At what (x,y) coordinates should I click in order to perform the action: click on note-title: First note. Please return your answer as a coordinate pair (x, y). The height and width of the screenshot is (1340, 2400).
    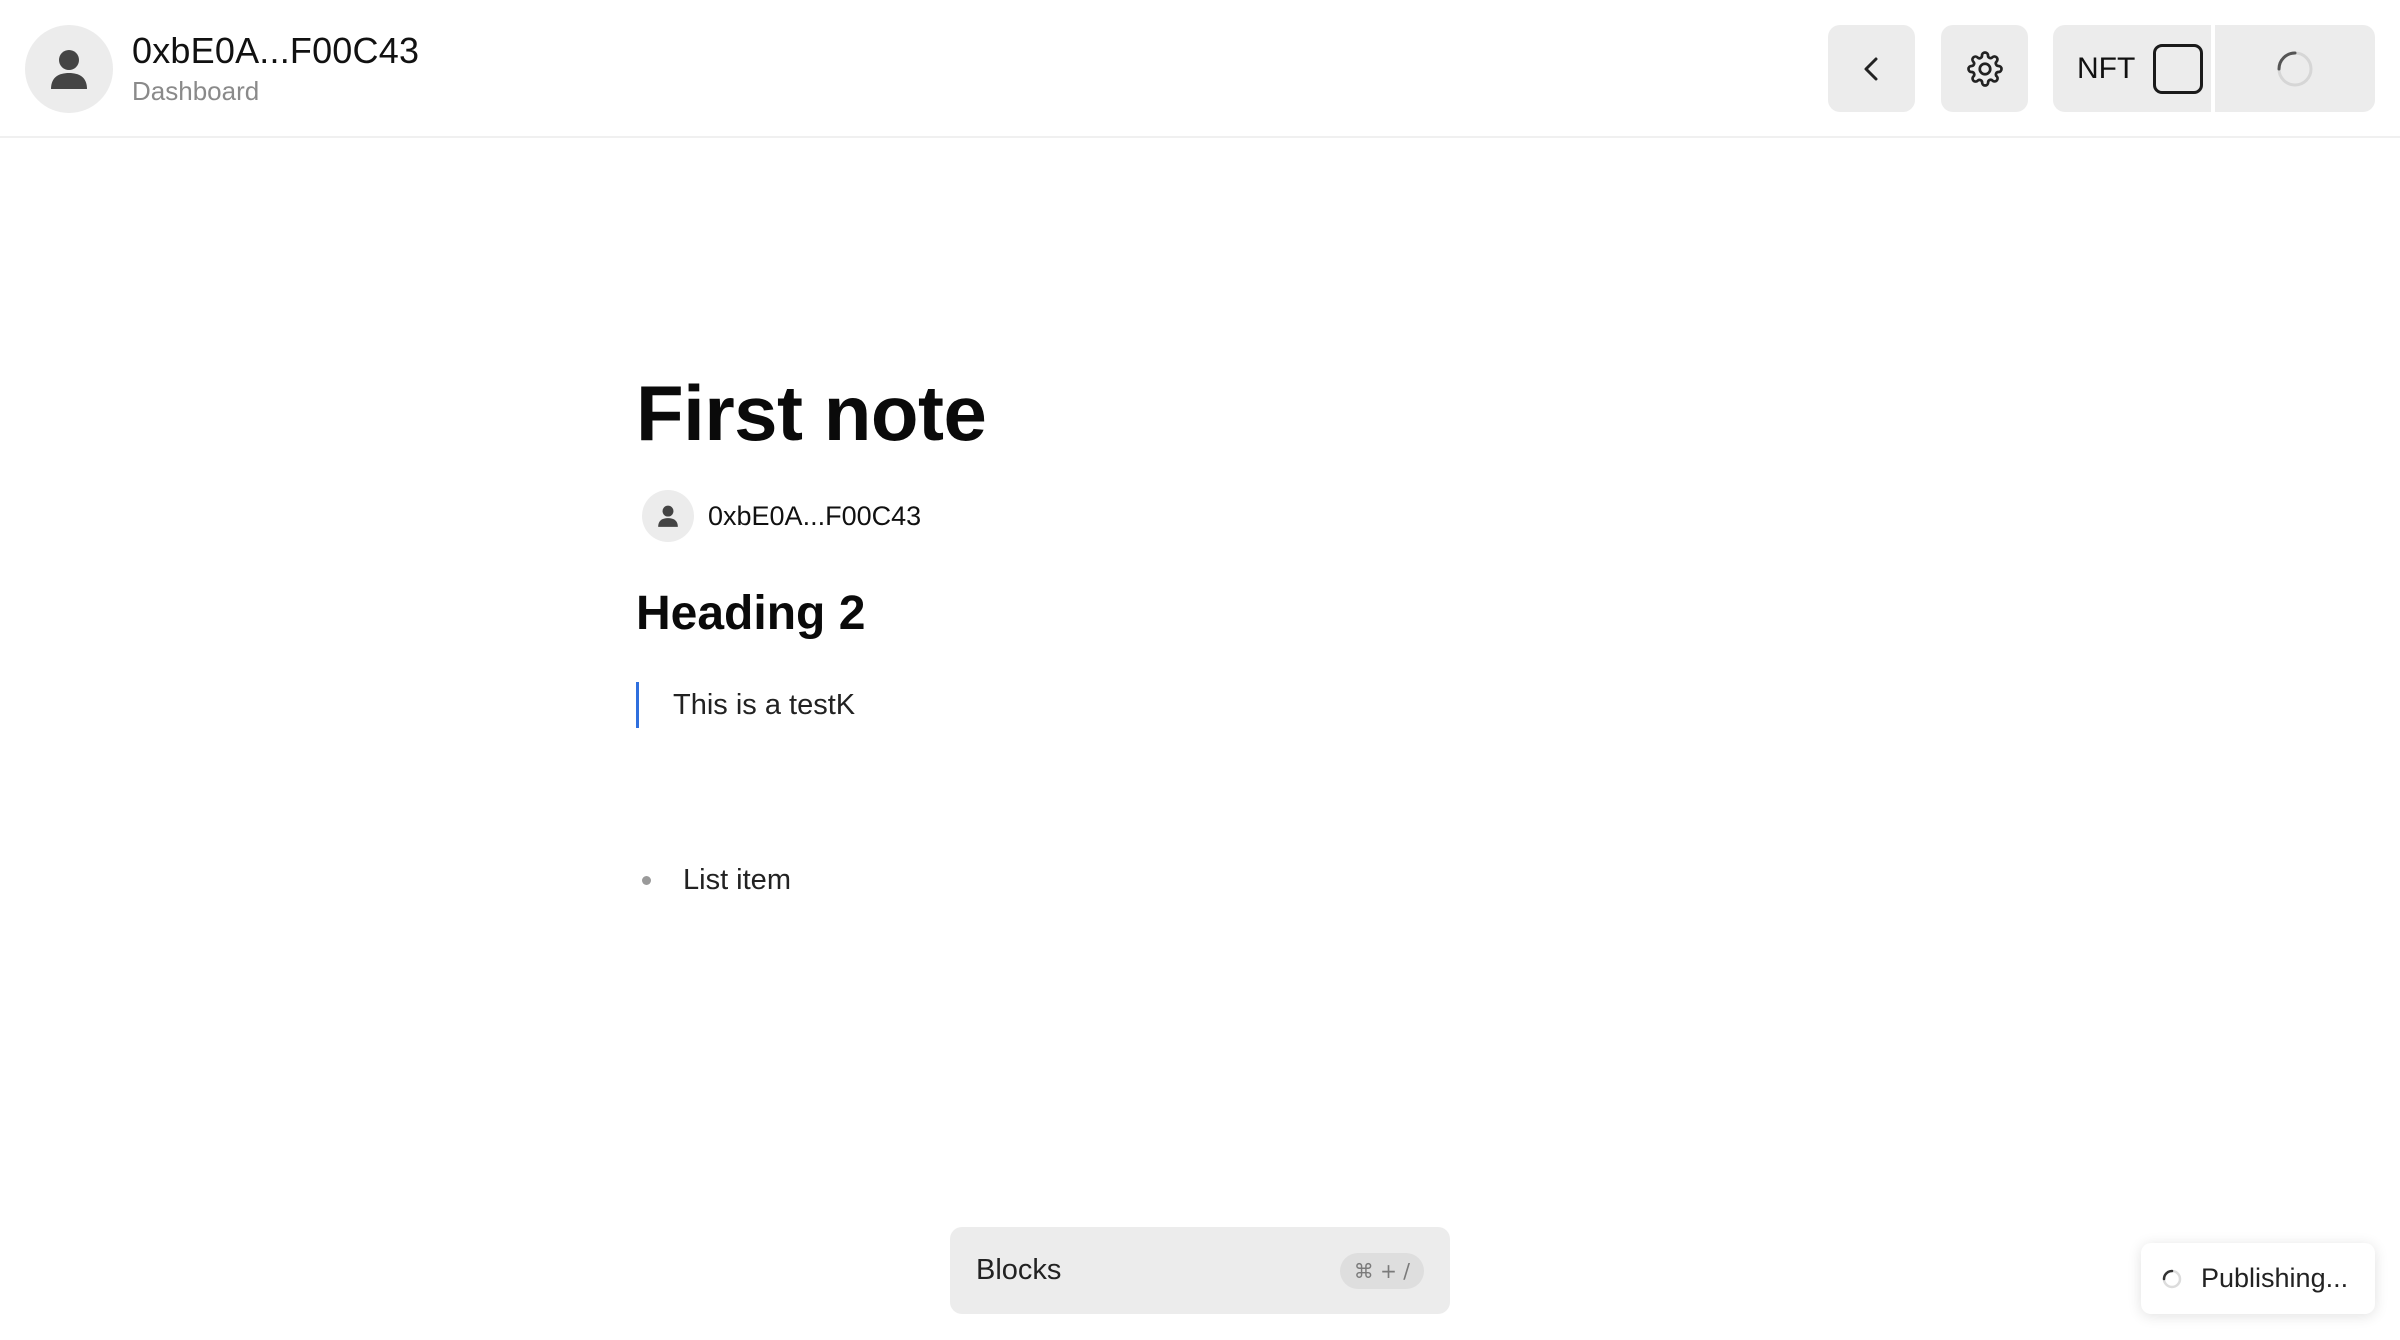
    Looking at the image, I should click on (811, 413).